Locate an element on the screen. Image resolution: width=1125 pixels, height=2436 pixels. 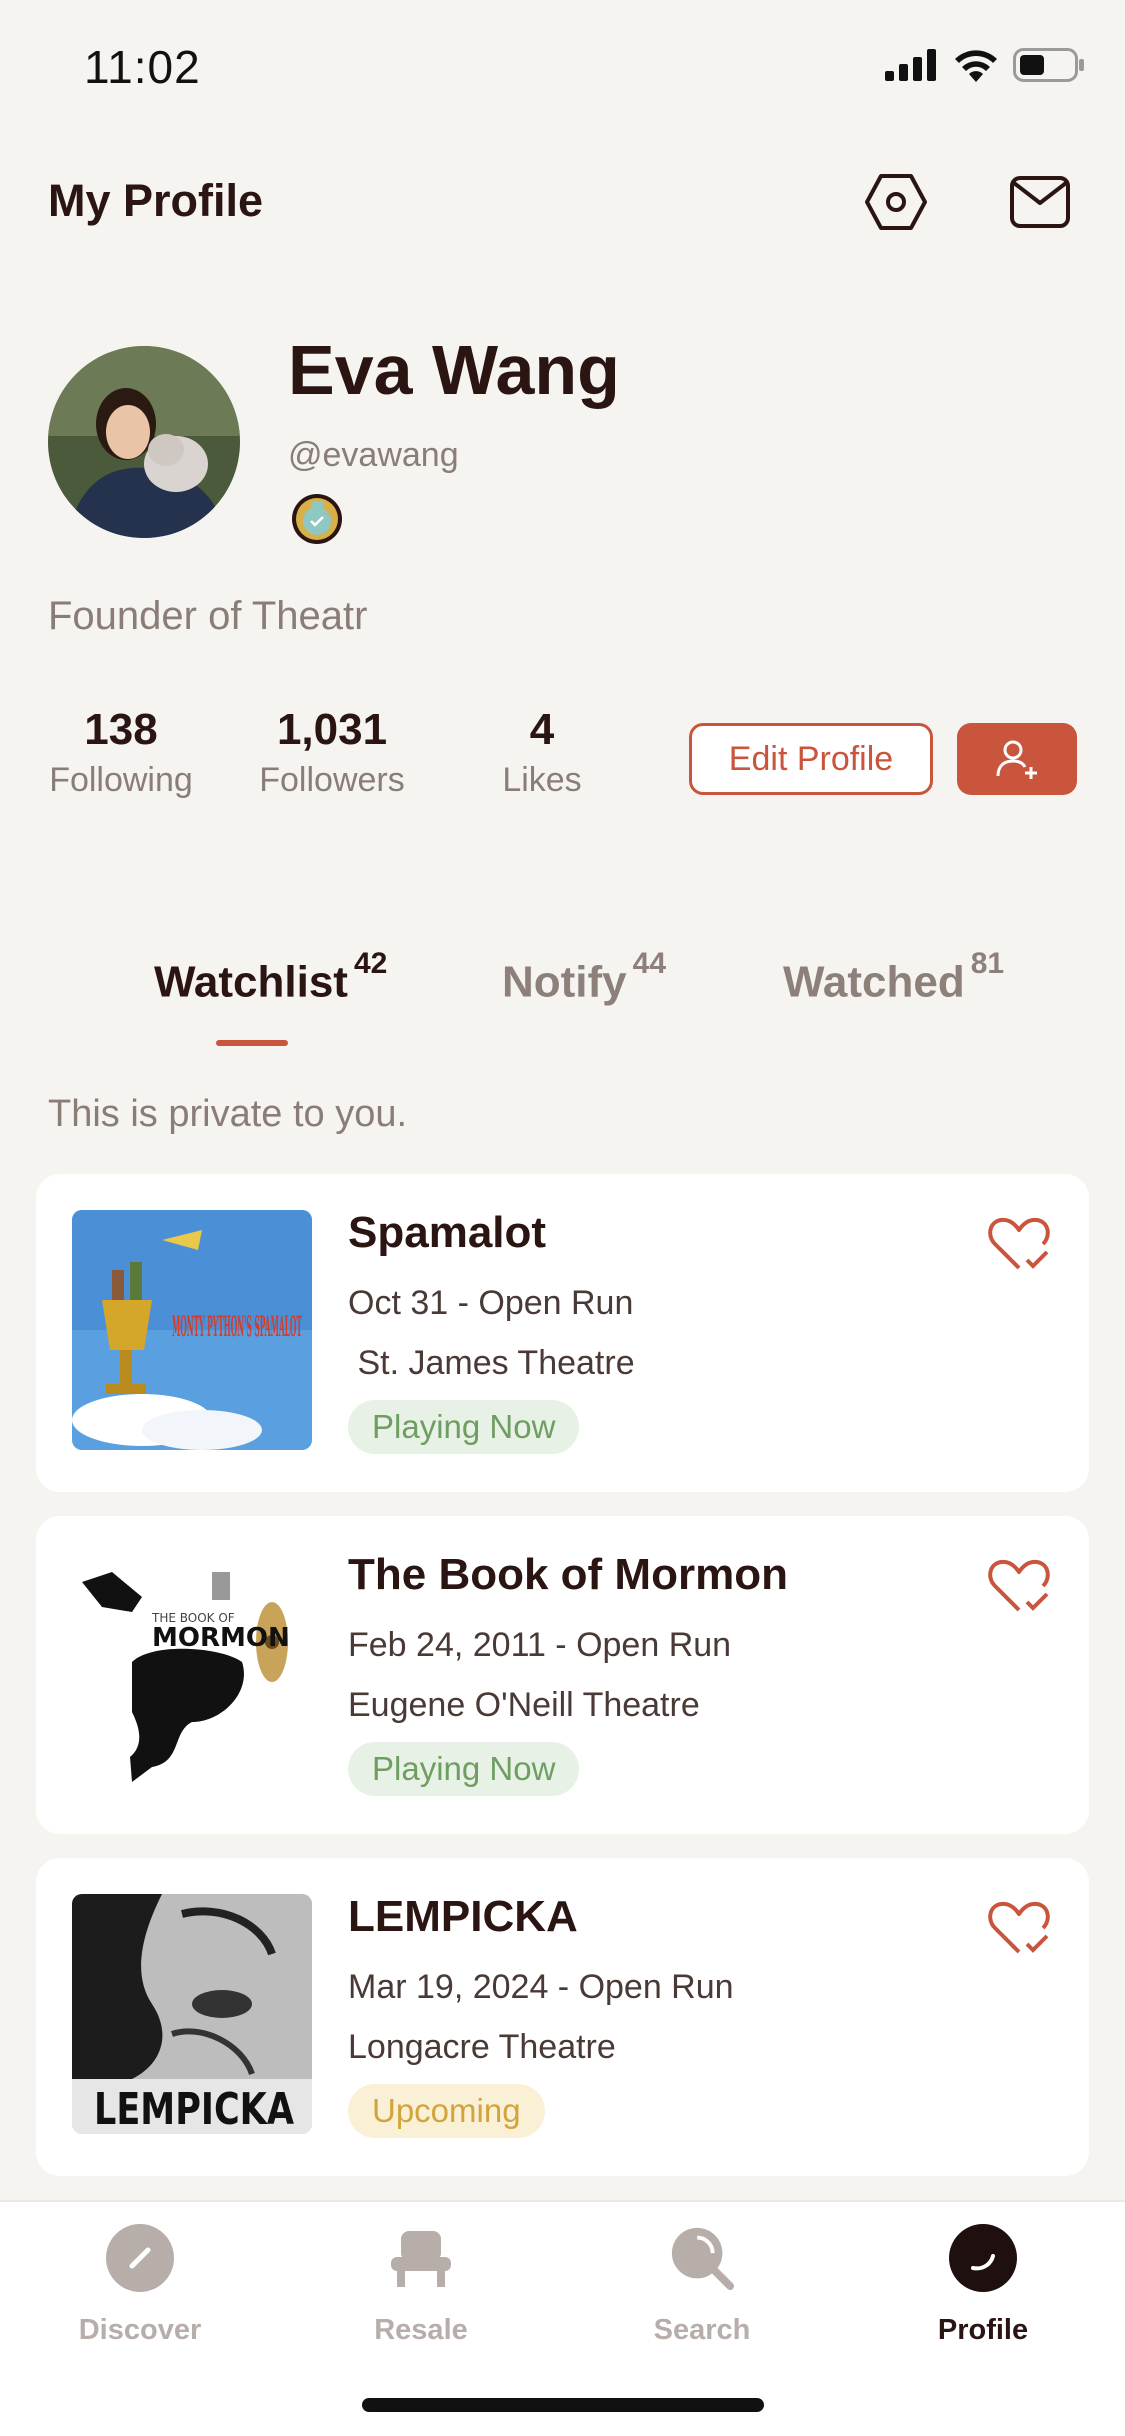
settings-hexagon-icon is located at coordinates (896, 202).